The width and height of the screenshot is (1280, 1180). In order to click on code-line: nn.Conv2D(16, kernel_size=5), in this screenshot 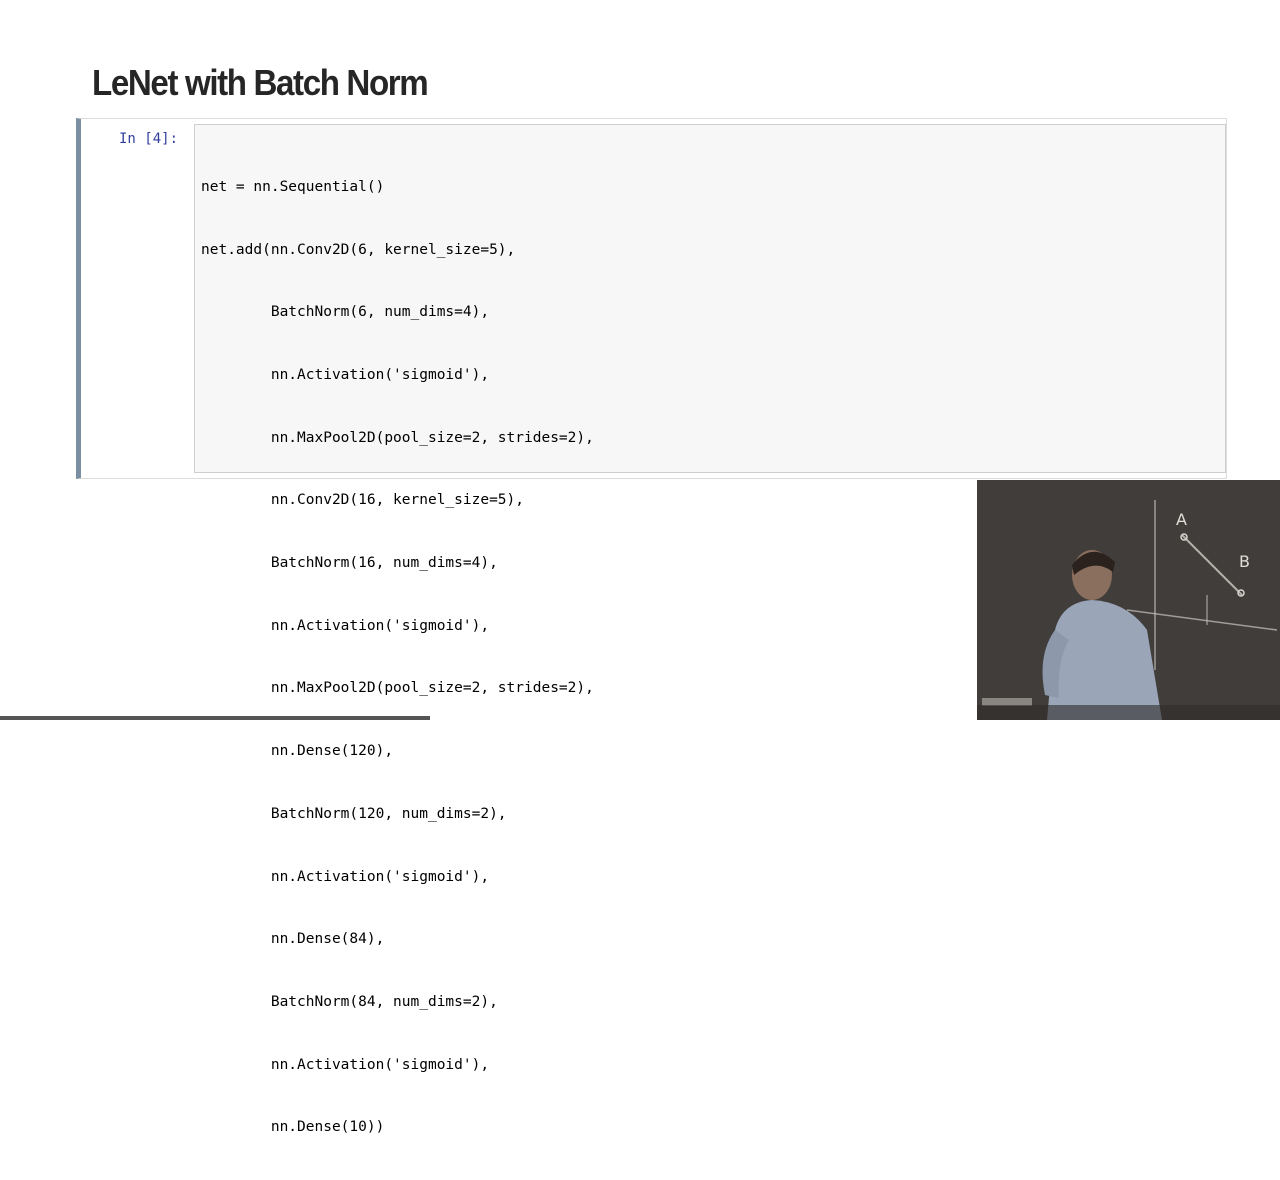, I will do `click(363, 500)`.